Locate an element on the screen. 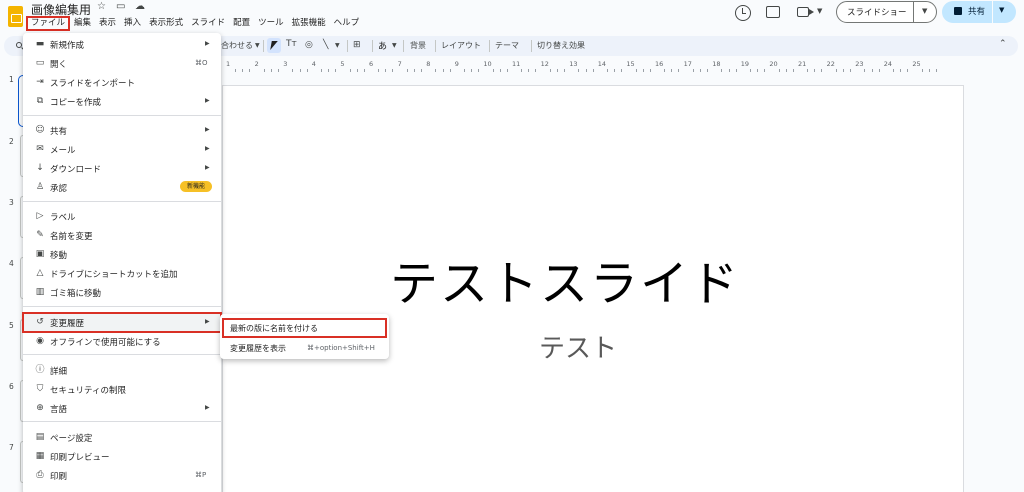 Image resolution: width=1024 pixels, height=492 pixels. menu-item-print-preview: ▦ 印刷プレビュー is located at coordinates (122, 456).